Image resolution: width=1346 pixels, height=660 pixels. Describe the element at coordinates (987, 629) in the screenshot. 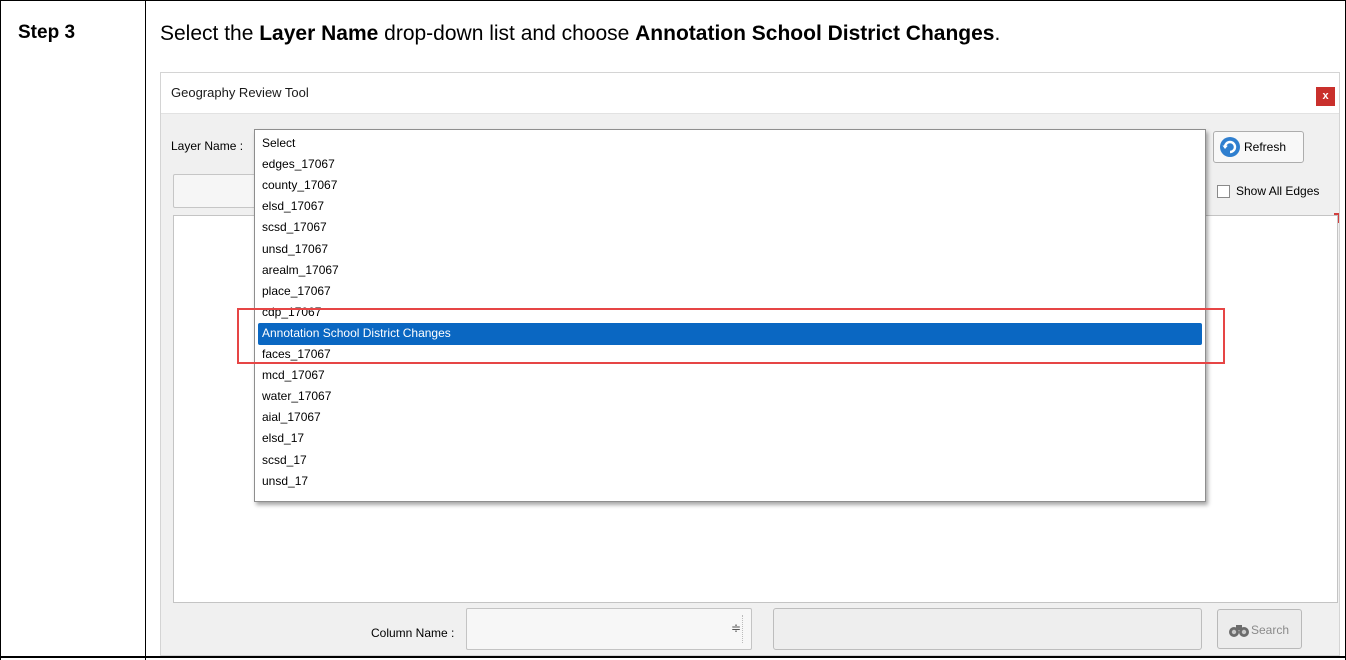

I see `search-input` at that location.